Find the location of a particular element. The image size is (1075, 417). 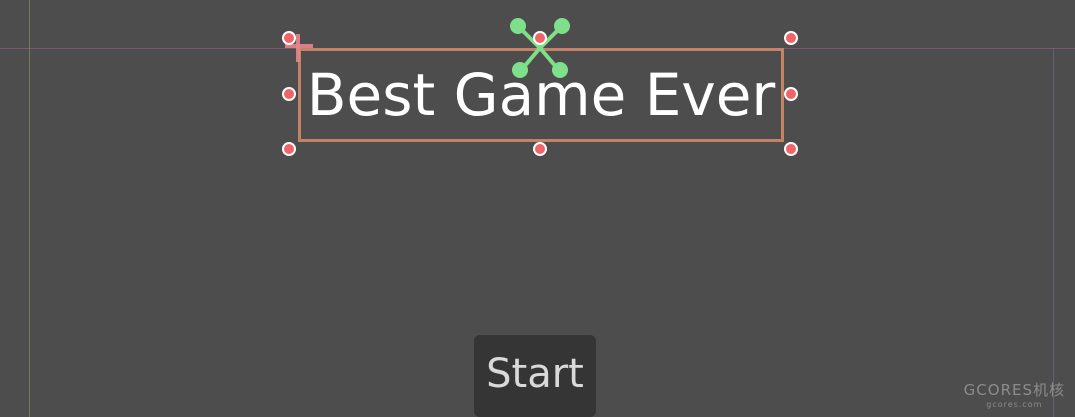

resize-handle-left is located at coordinates (289, 94).